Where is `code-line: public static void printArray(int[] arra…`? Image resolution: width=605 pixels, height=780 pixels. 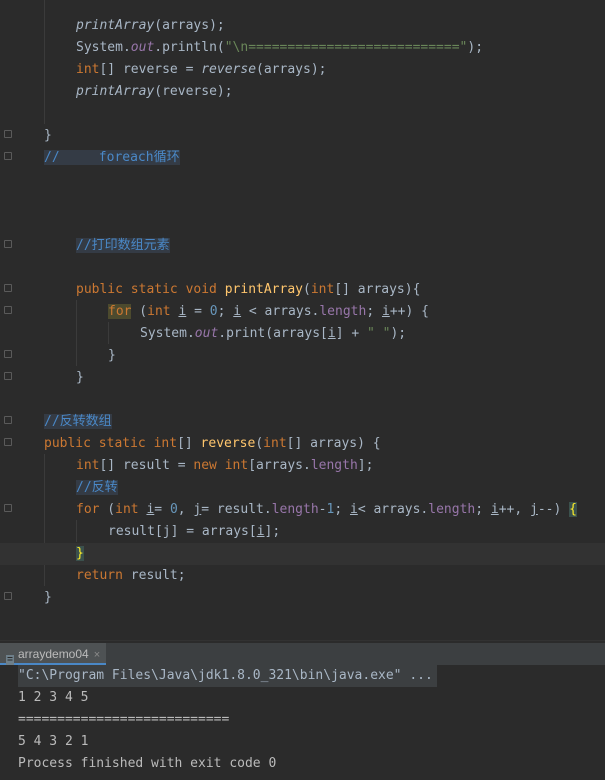
code-line: public static void printArray(int[] arra… is located at coordinates (302, 290).